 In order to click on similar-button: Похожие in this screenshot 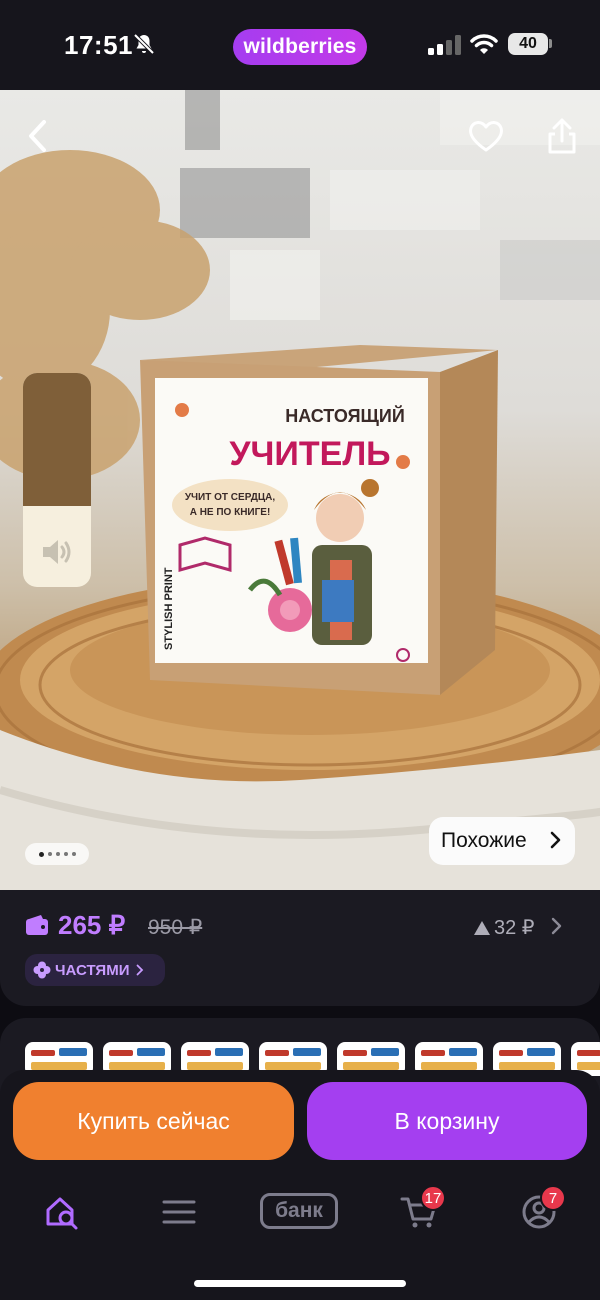, I will do `click(502, 841)`.